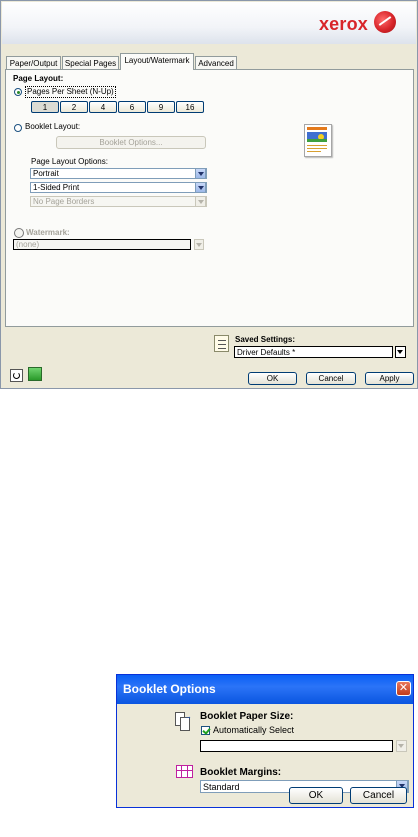 The width and height of the screenshot is (418, 837). What do you see at coordinates (90, 62) in the screenshot?
I see `tab-special-pages: Special Pages` at bounding box center [90, 62].